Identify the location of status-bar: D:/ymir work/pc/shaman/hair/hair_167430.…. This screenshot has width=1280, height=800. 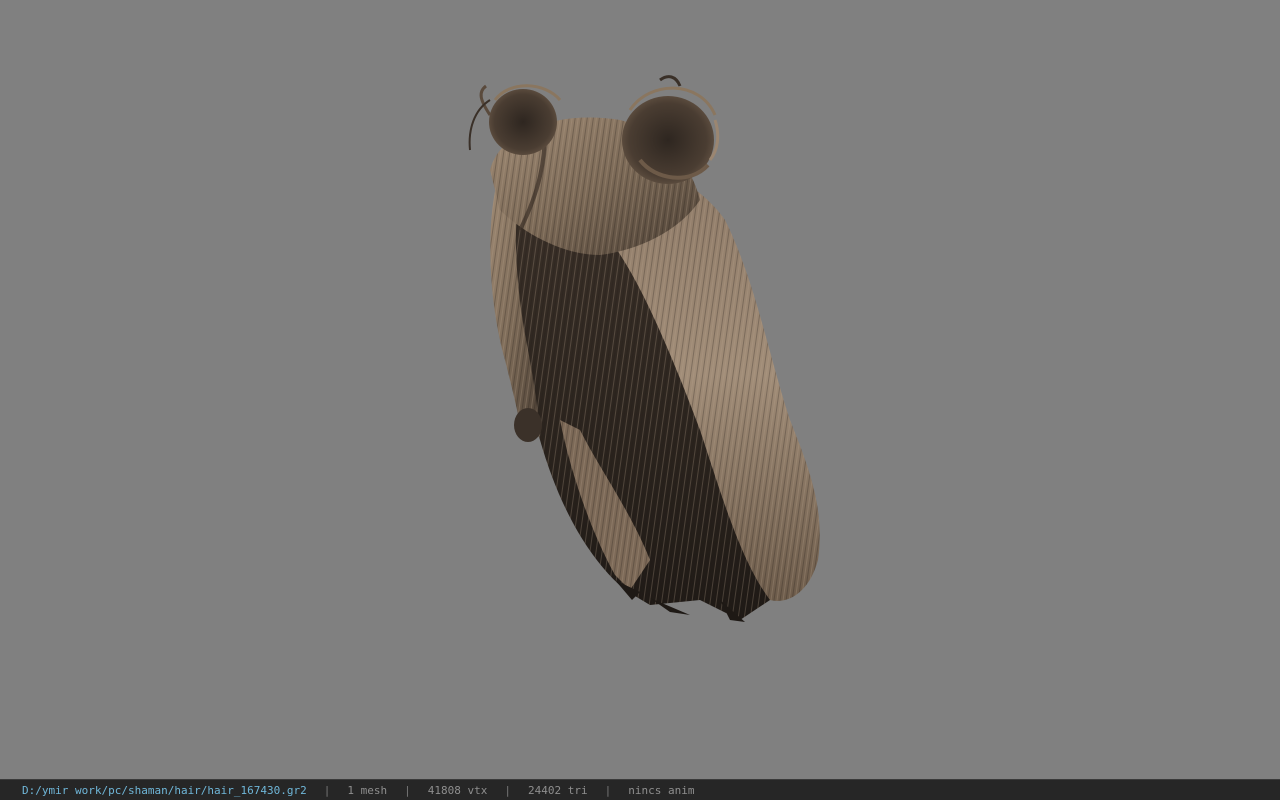
(640, 789).